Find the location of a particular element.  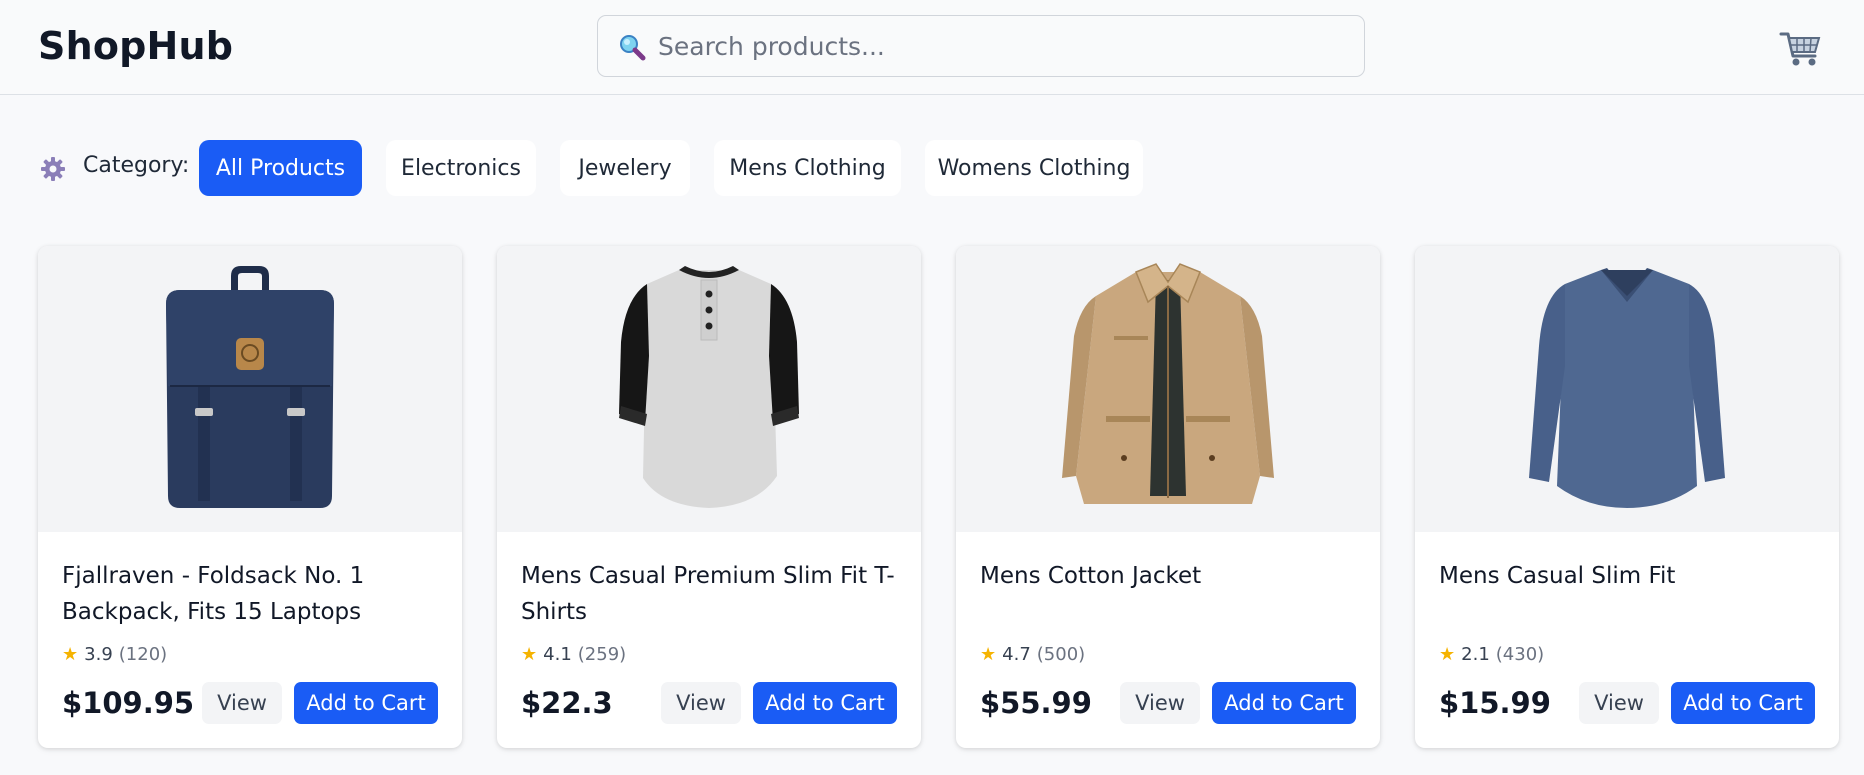

category-womens-clothing: Womens Clothing is located at coordinates (1034, 168).